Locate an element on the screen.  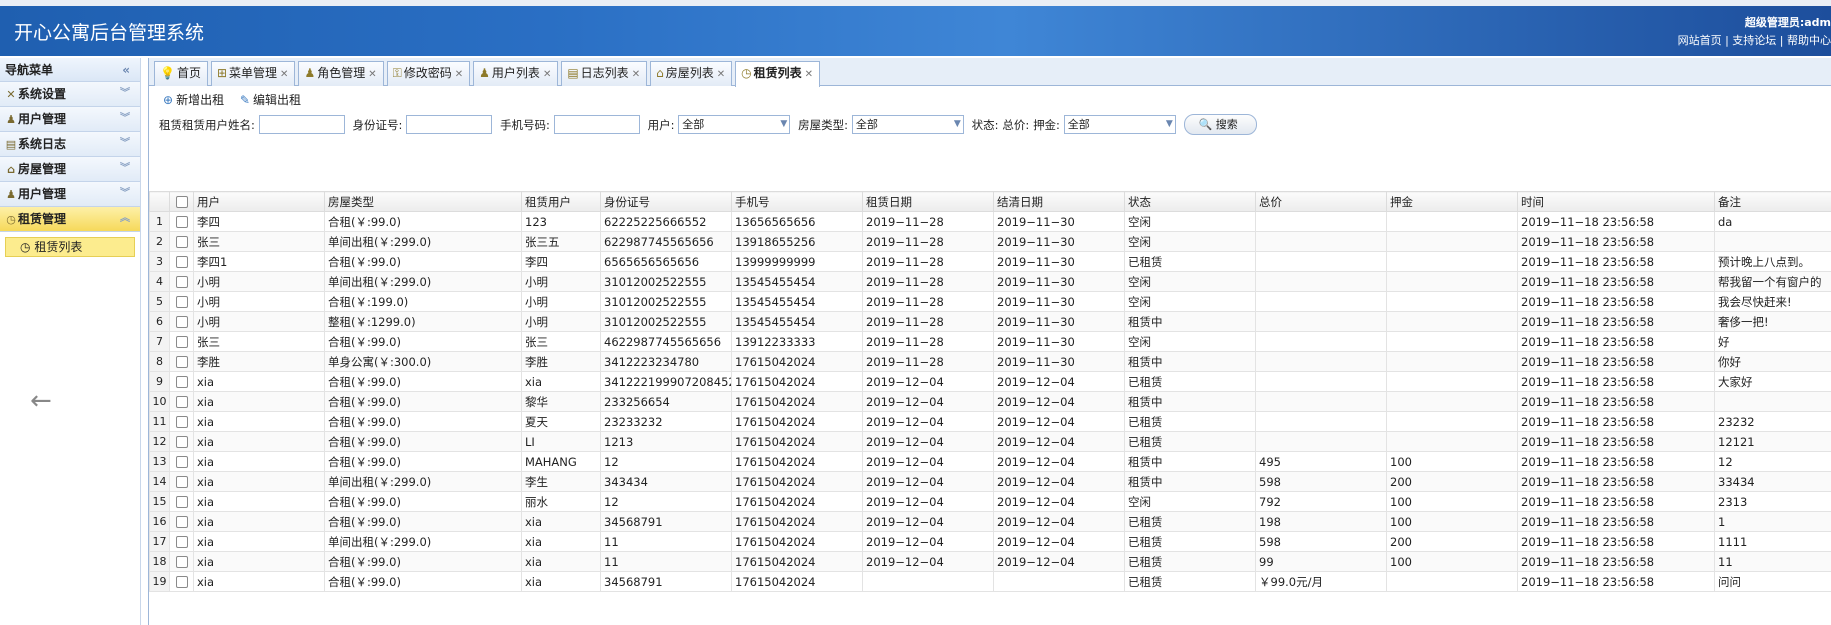
column-header: 用户 is located at coordinates (259, 201).